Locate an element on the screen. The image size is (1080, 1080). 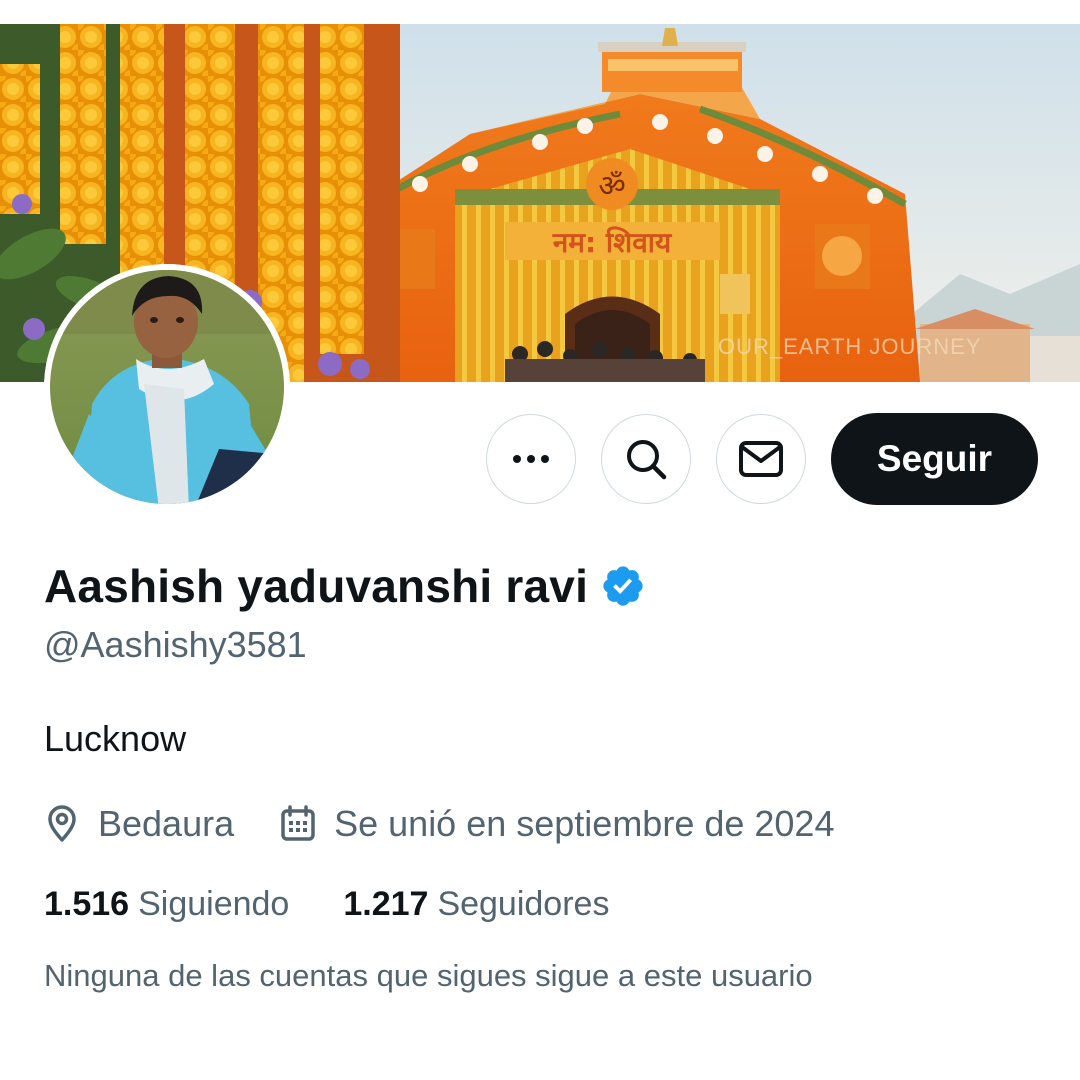
following-count: 1.516 is located at coordinates (87, 903).